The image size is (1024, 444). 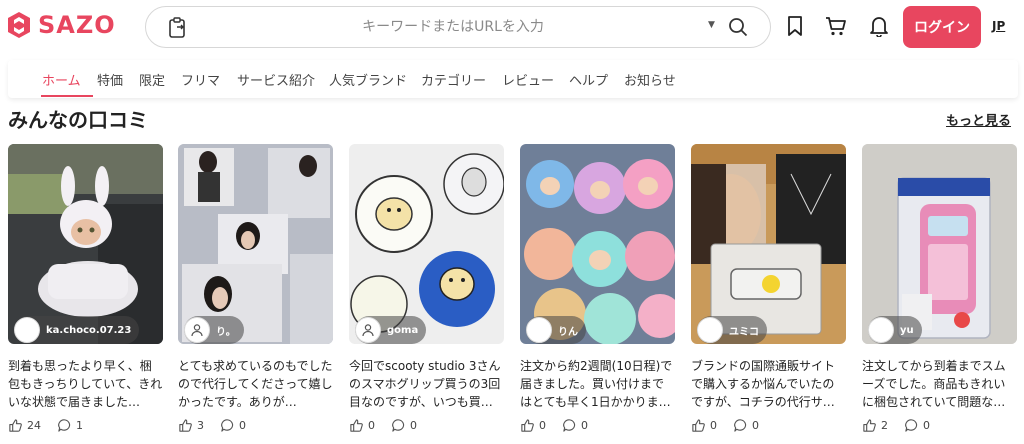 I want to click on search-icon, so click(x=738, y=27).